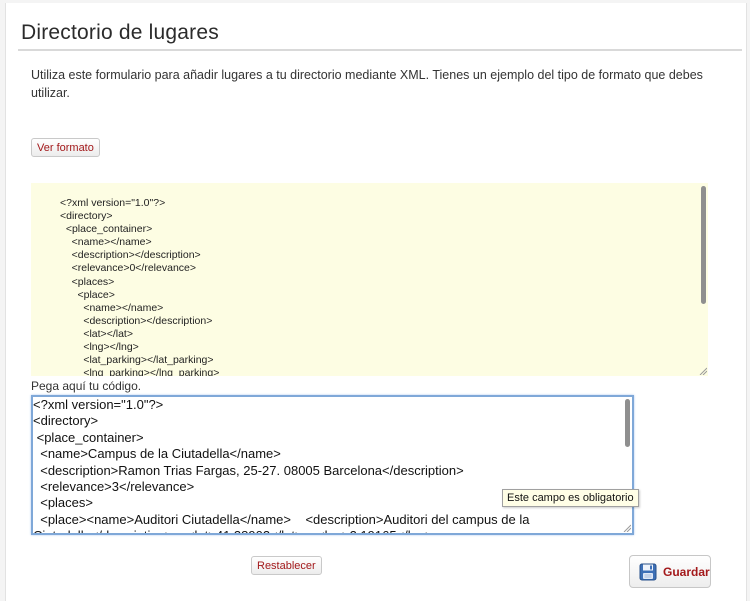 This screenshot has width=750, height=601. What do you see at coordinates (686, 571) in the screenshot?
I see `save-button-label: Guardar` at bounding box center [686, 571].